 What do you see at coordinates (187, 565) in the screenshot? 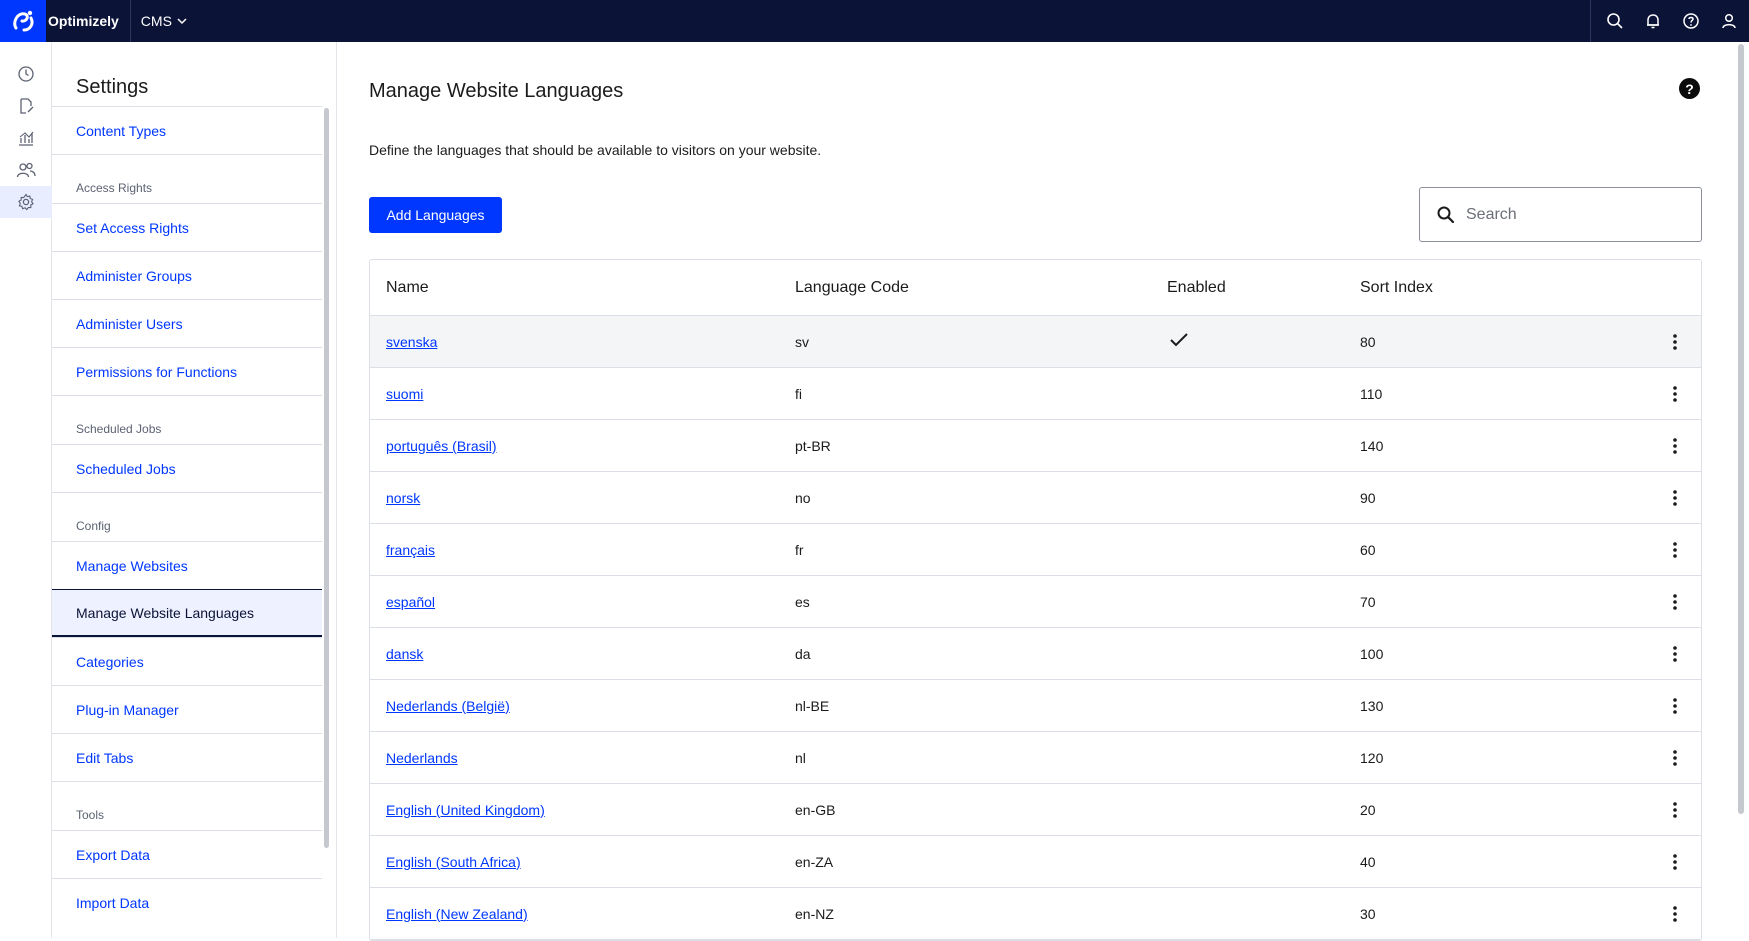
I see `settings-nav-item: Manage Websites` at bounding box center [187, 565].